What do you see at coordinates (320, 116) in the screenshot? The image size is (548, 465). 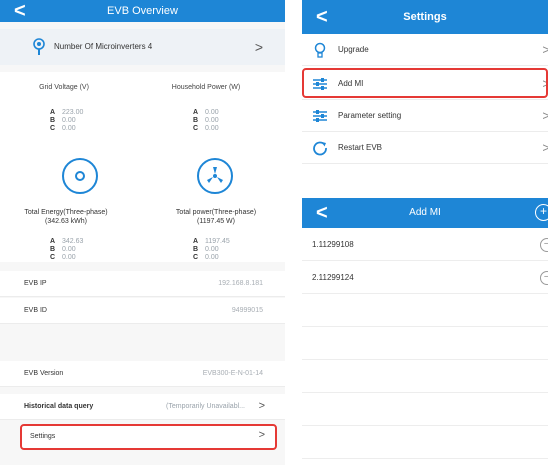 I see `sliders-icon` at bounding box center [320, 116].